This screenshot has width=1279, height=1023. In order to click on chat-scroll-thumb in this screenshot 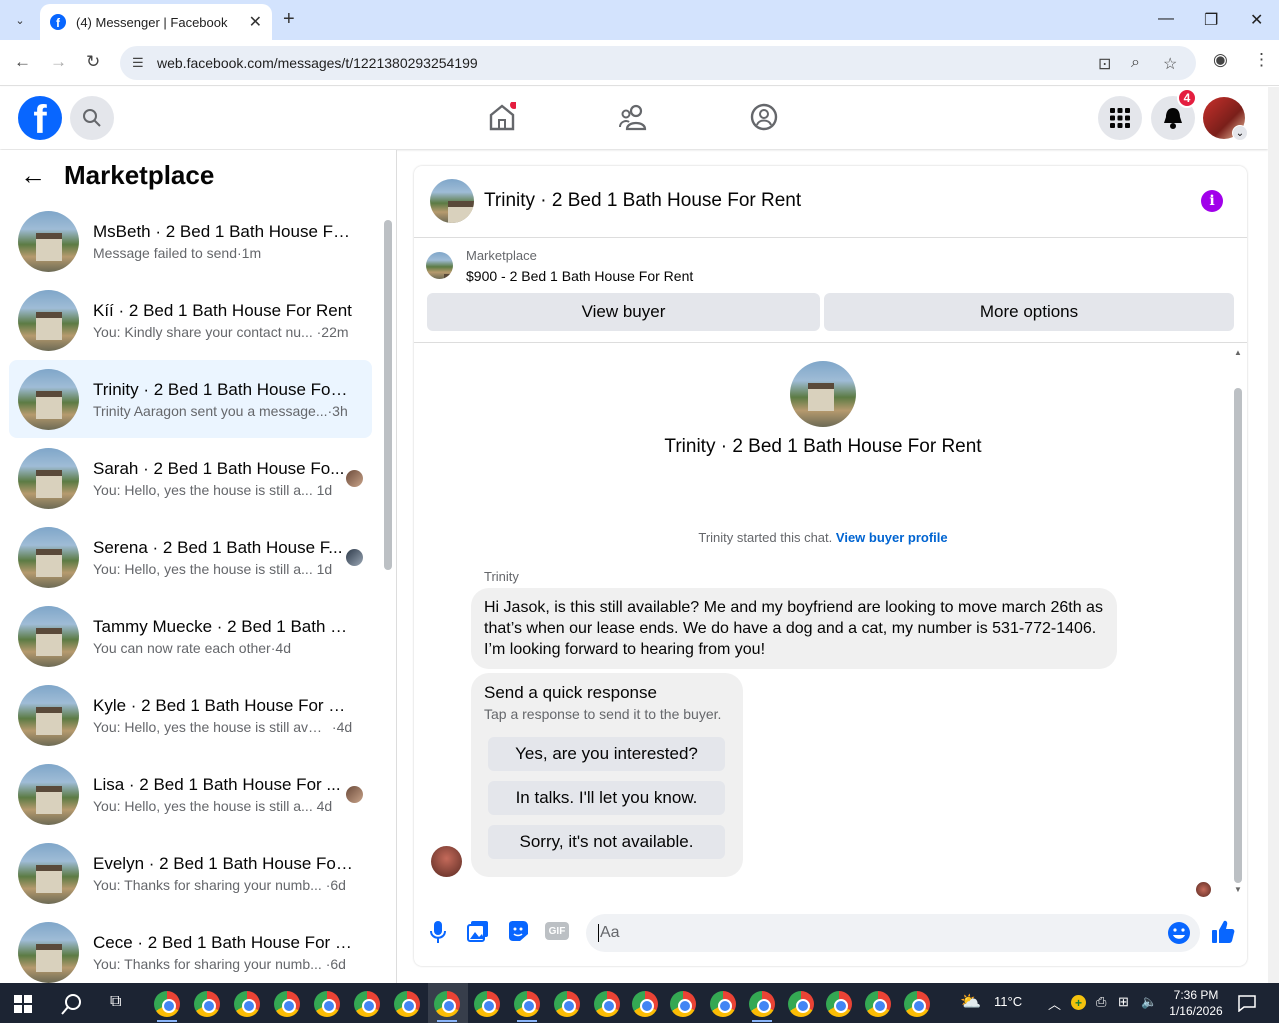, I will do `click(1238, 635)`.